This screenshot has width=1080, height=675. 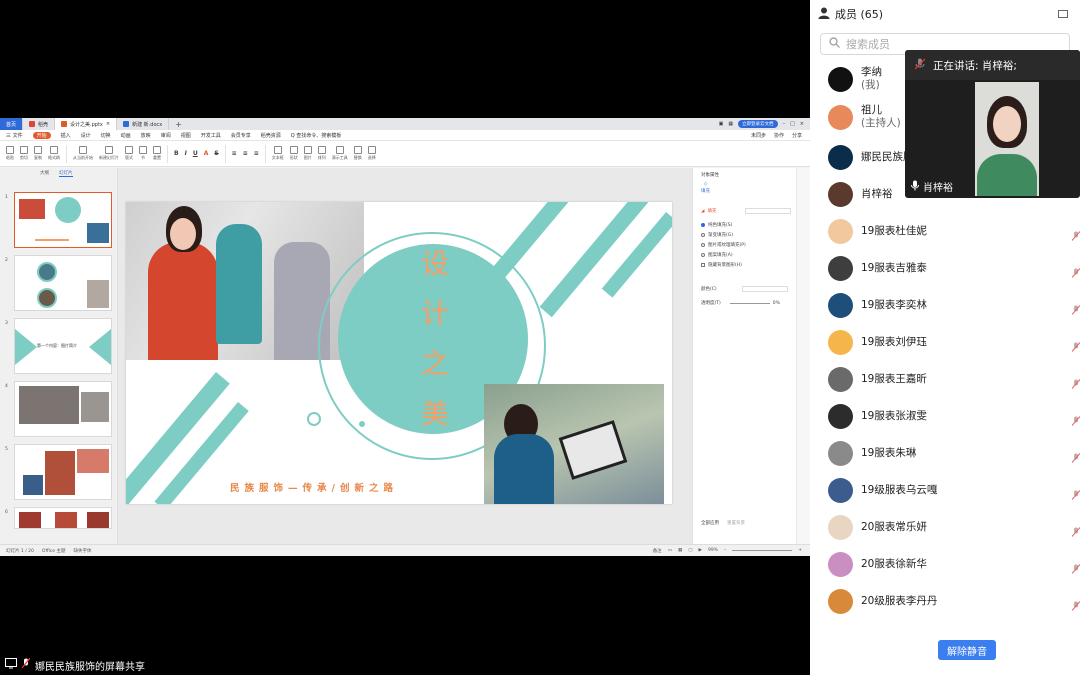 I want to click on menu-file: 三 文件, so click(x=14, y=135).